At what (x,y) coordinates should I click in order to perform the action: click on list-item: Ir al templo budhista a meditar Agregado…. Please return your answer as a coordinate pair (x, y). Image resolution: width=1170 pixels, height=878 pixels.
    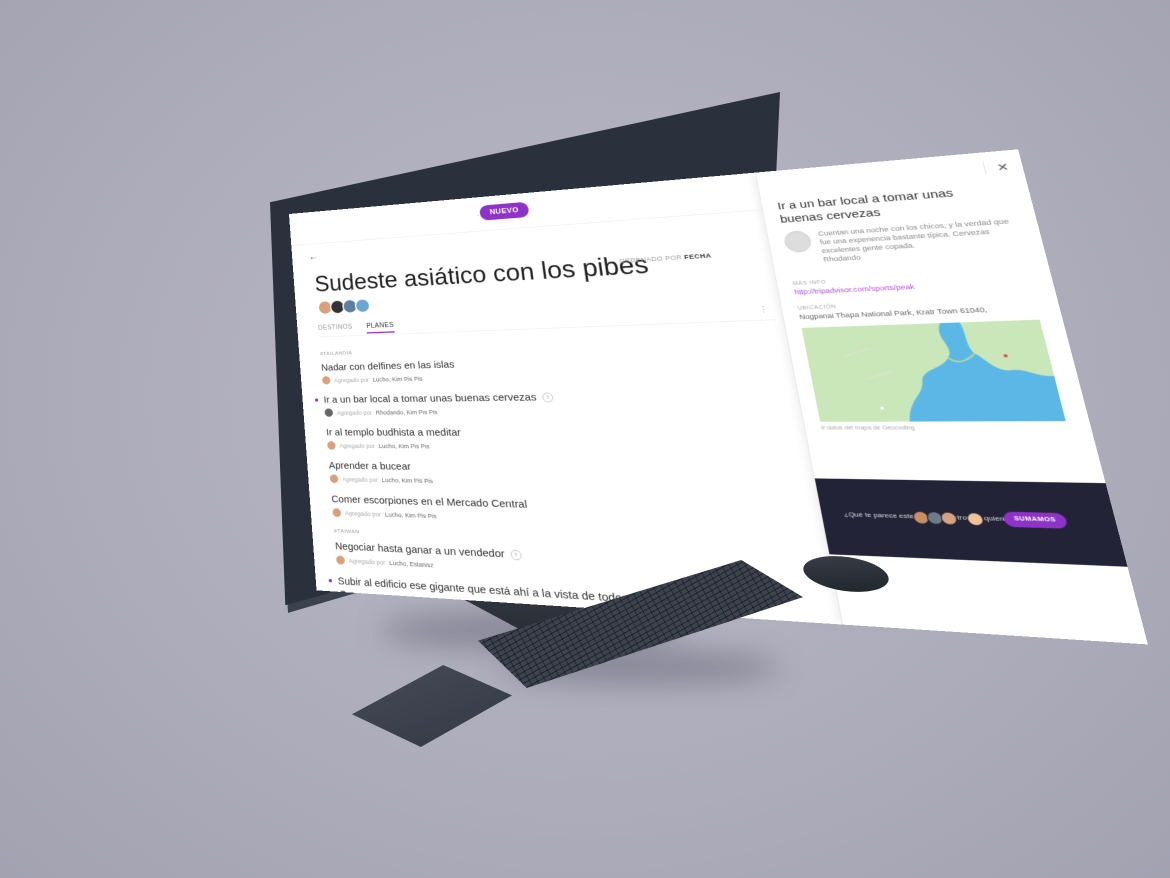
    Looking at the image, I should click on (552, 439).